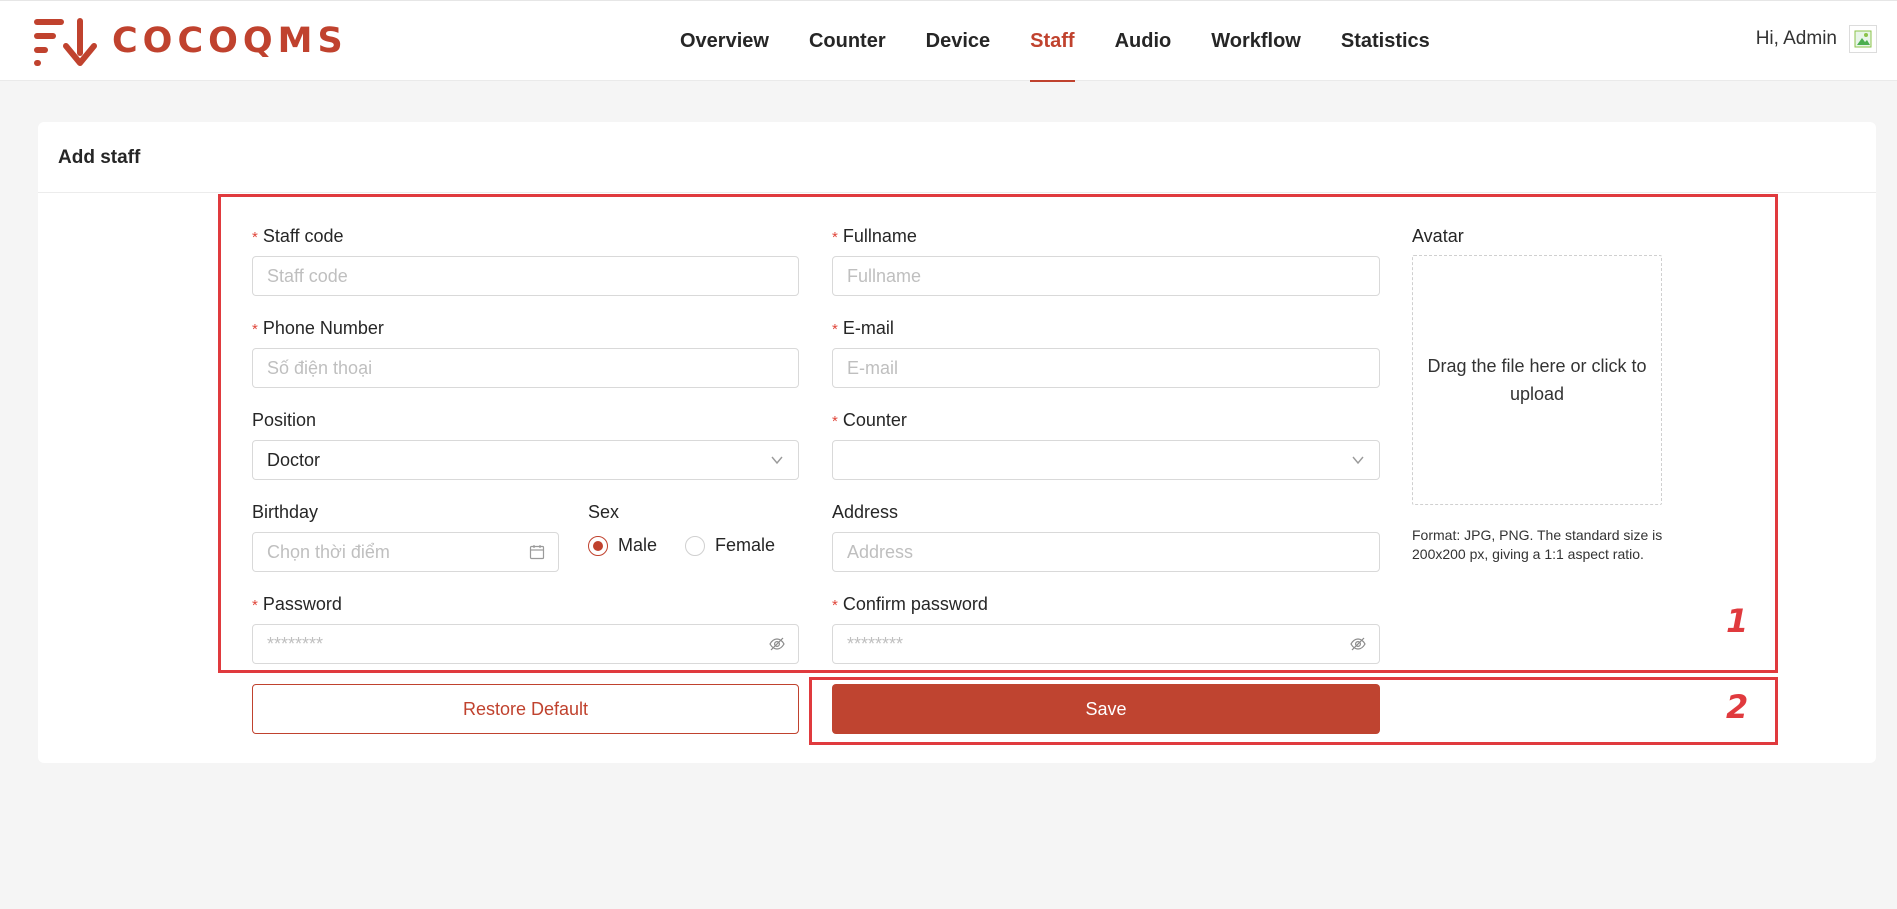  What do you see at coordinates (1106, 709) in the screenshot?
I see `save-button: Save` at bounding box center [1106, 709].